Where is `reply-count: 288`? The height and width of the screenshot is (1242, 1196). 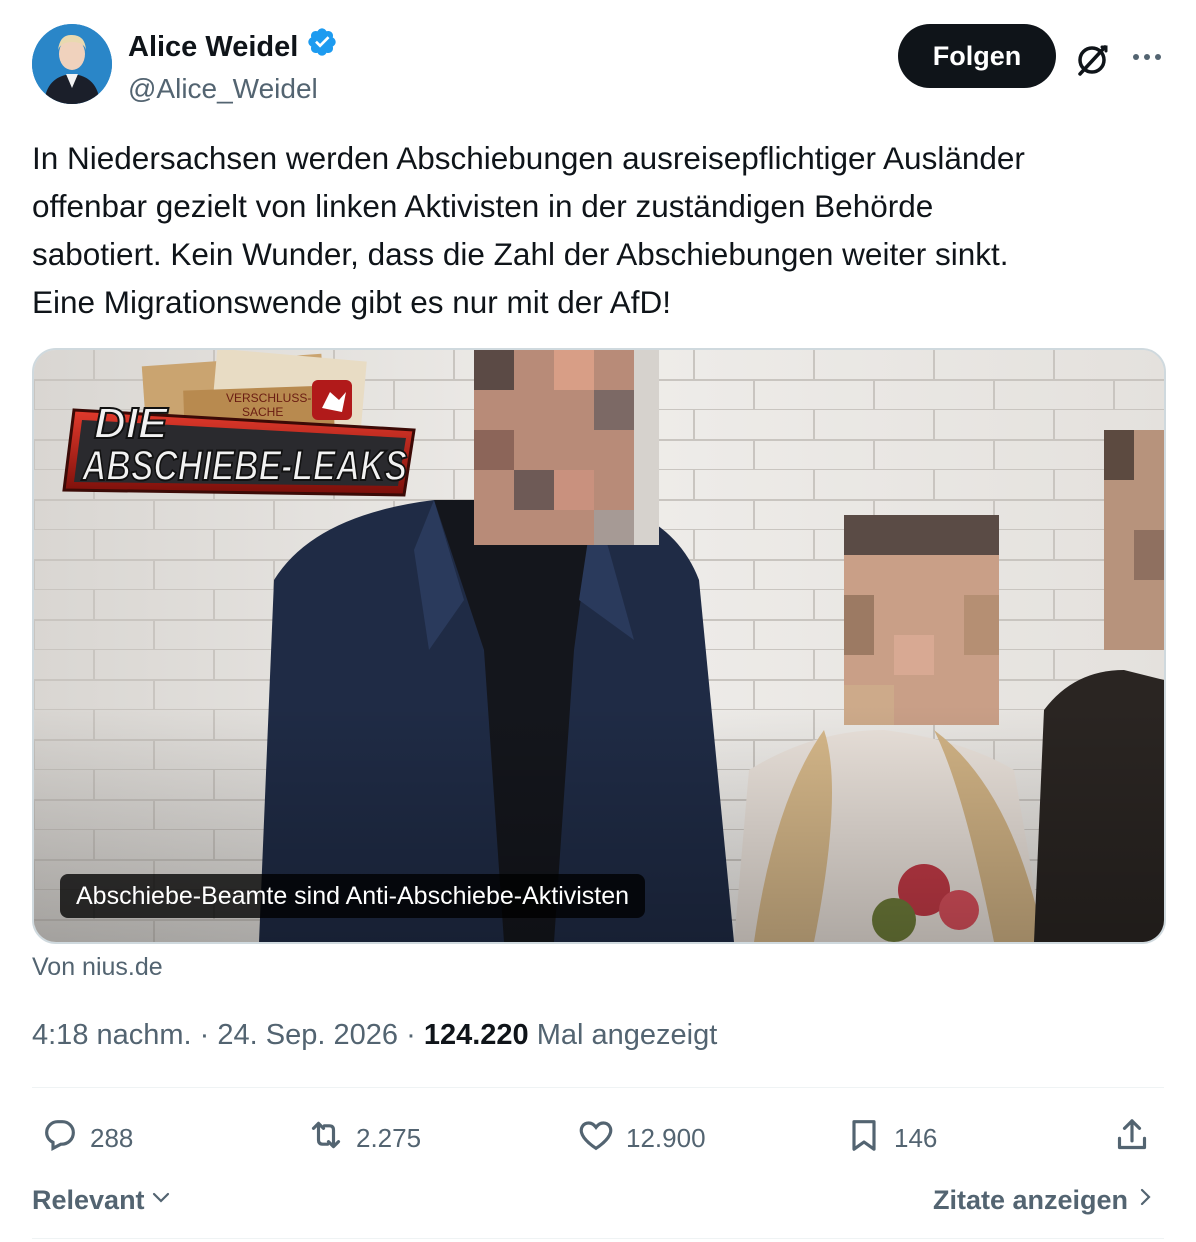 reply-count: 288 is located at coordinates (112, 1137).